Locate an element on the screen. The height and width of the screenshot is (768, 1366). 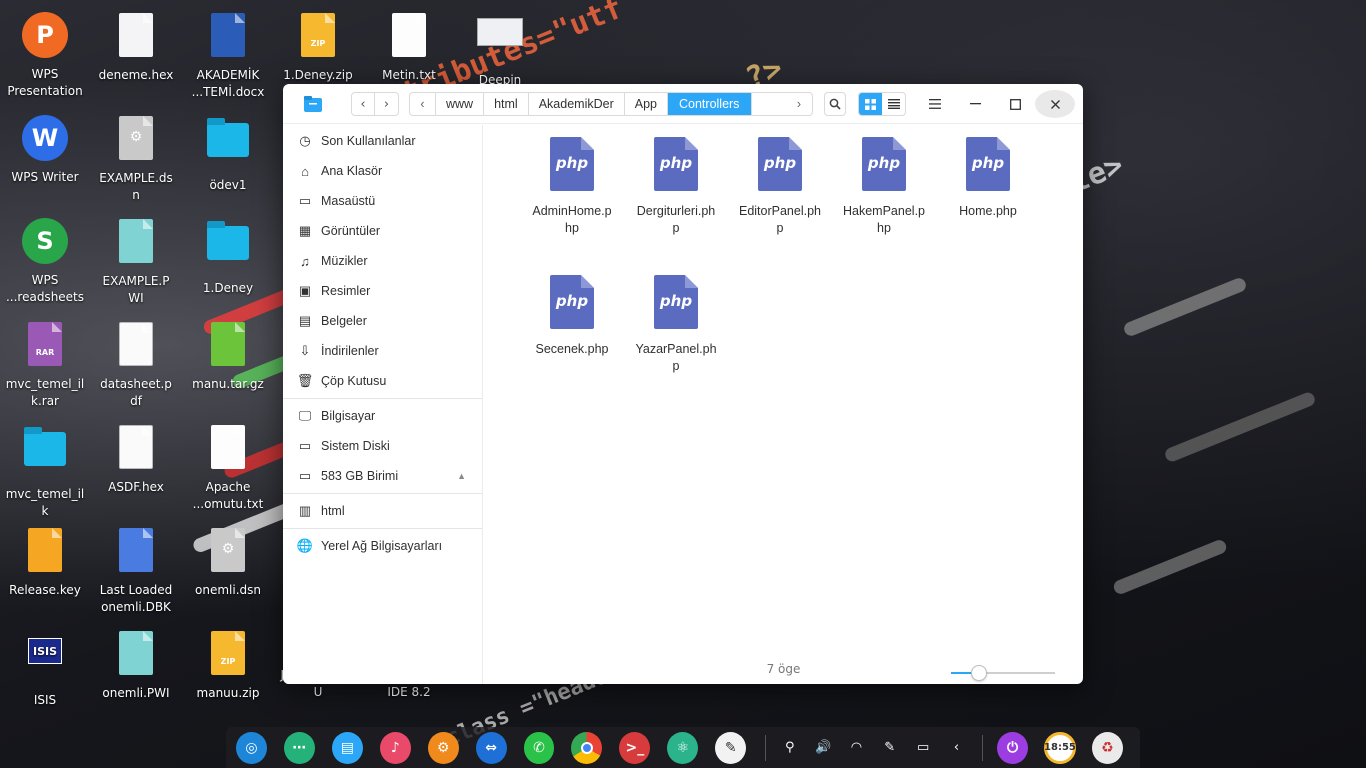
sidebar-item-system-disk: ▭ Sistem Diski is located at coordinates (382, 446).